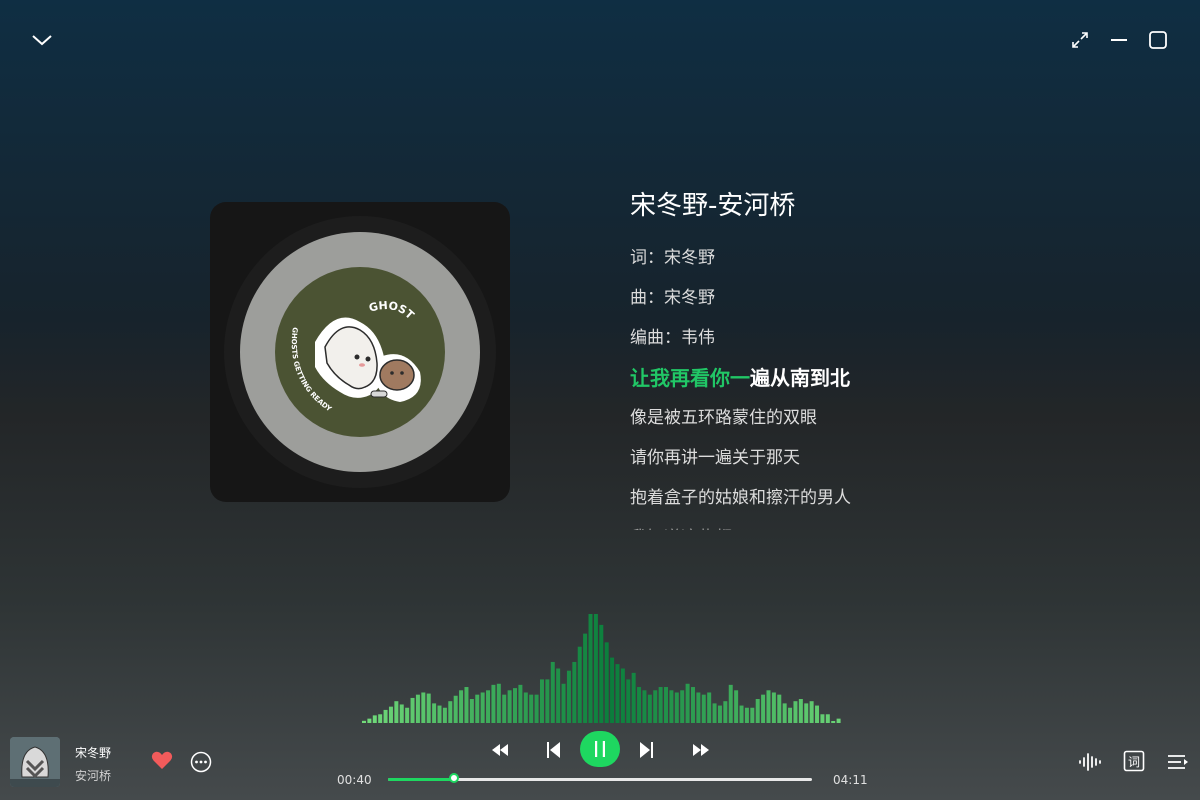 This screenshot has height=800, width=1200. Describe the element at coordinates (201, 762) in the screenshot. I see `more-button` at that location.